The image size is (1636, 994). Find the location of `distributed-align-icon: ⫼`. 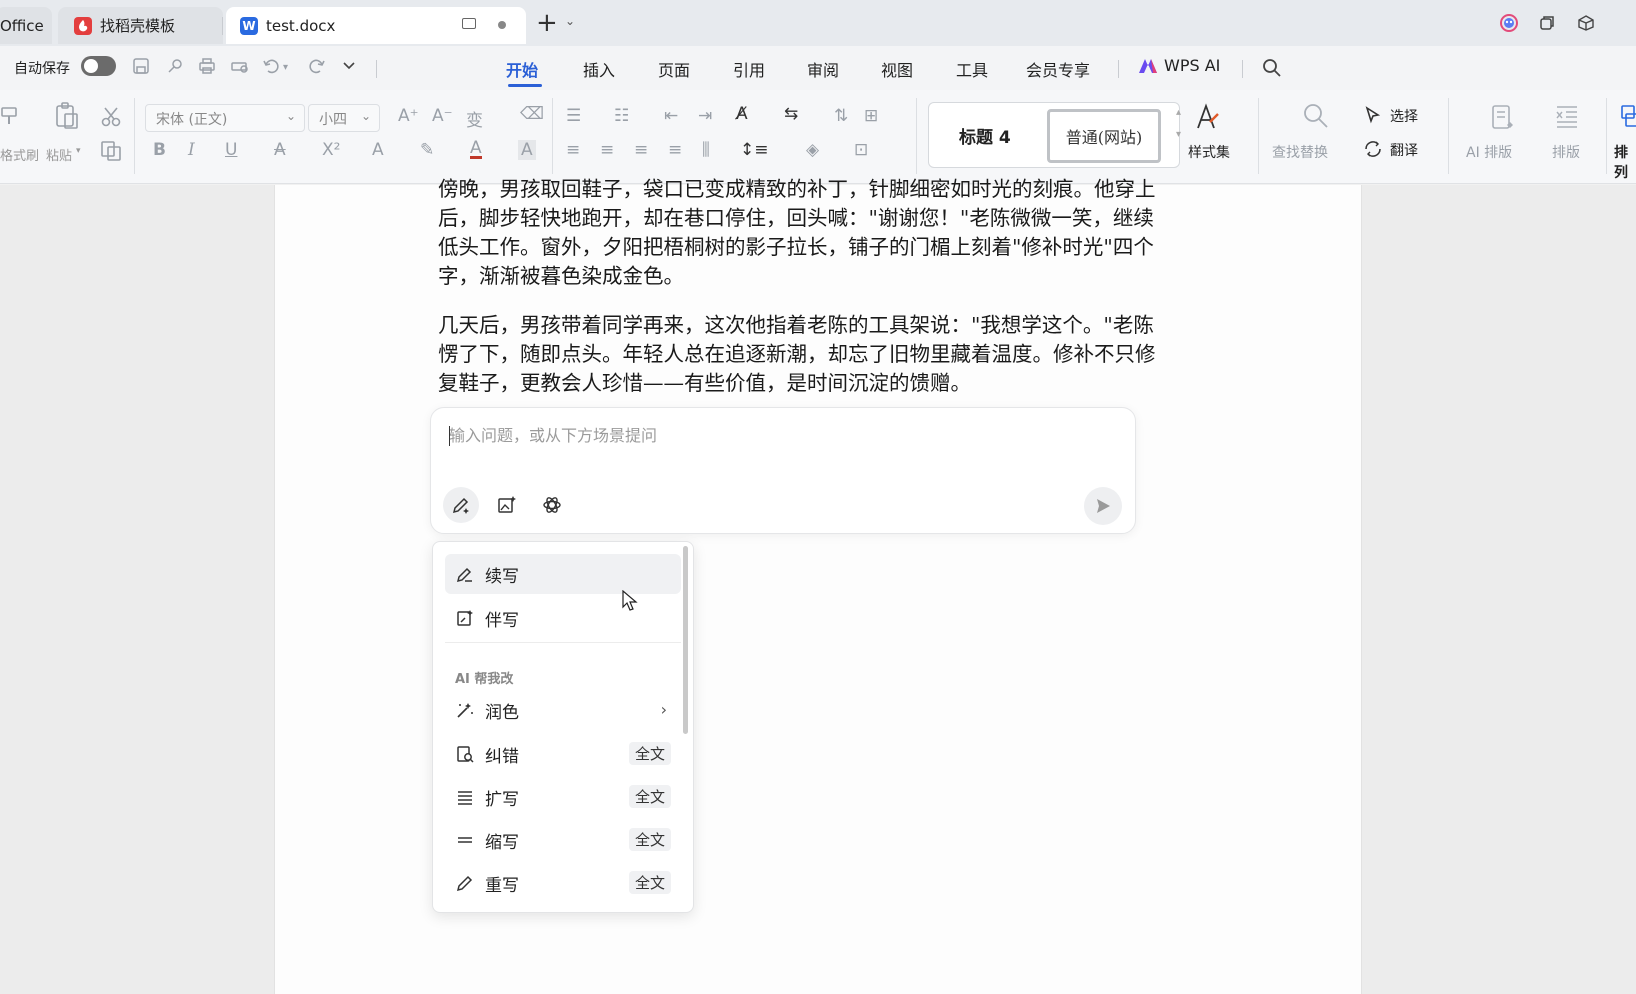

distributed-align-icon: ⫼ is located at coordinates (706, 150).